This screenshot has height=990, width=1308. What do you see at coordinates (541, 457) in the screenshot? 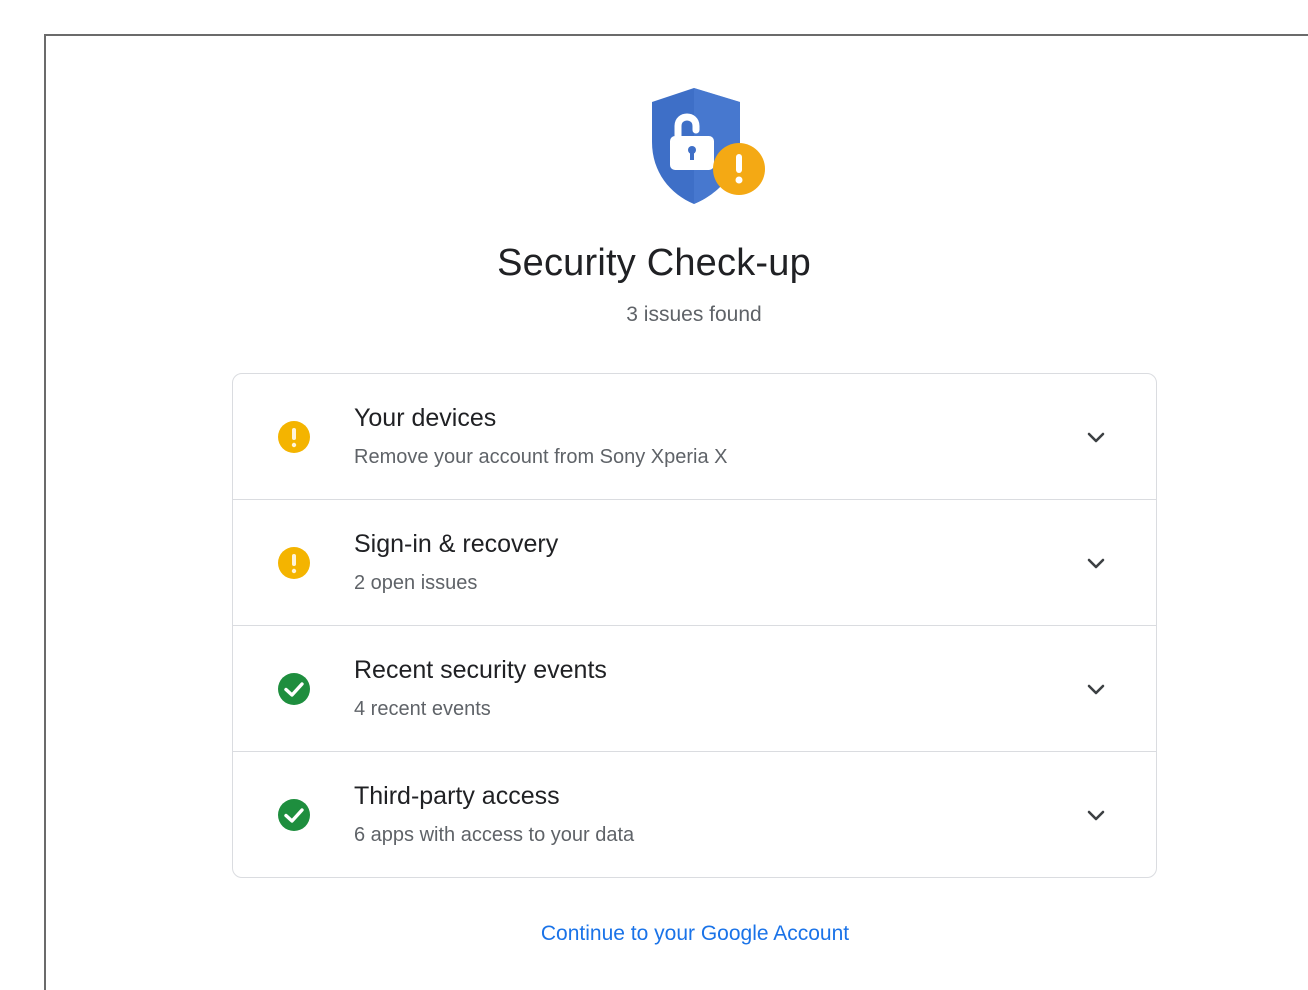
I see `checkup-item-description: Remove your account from Sony Xperia X` at bounding box center [541, 457].